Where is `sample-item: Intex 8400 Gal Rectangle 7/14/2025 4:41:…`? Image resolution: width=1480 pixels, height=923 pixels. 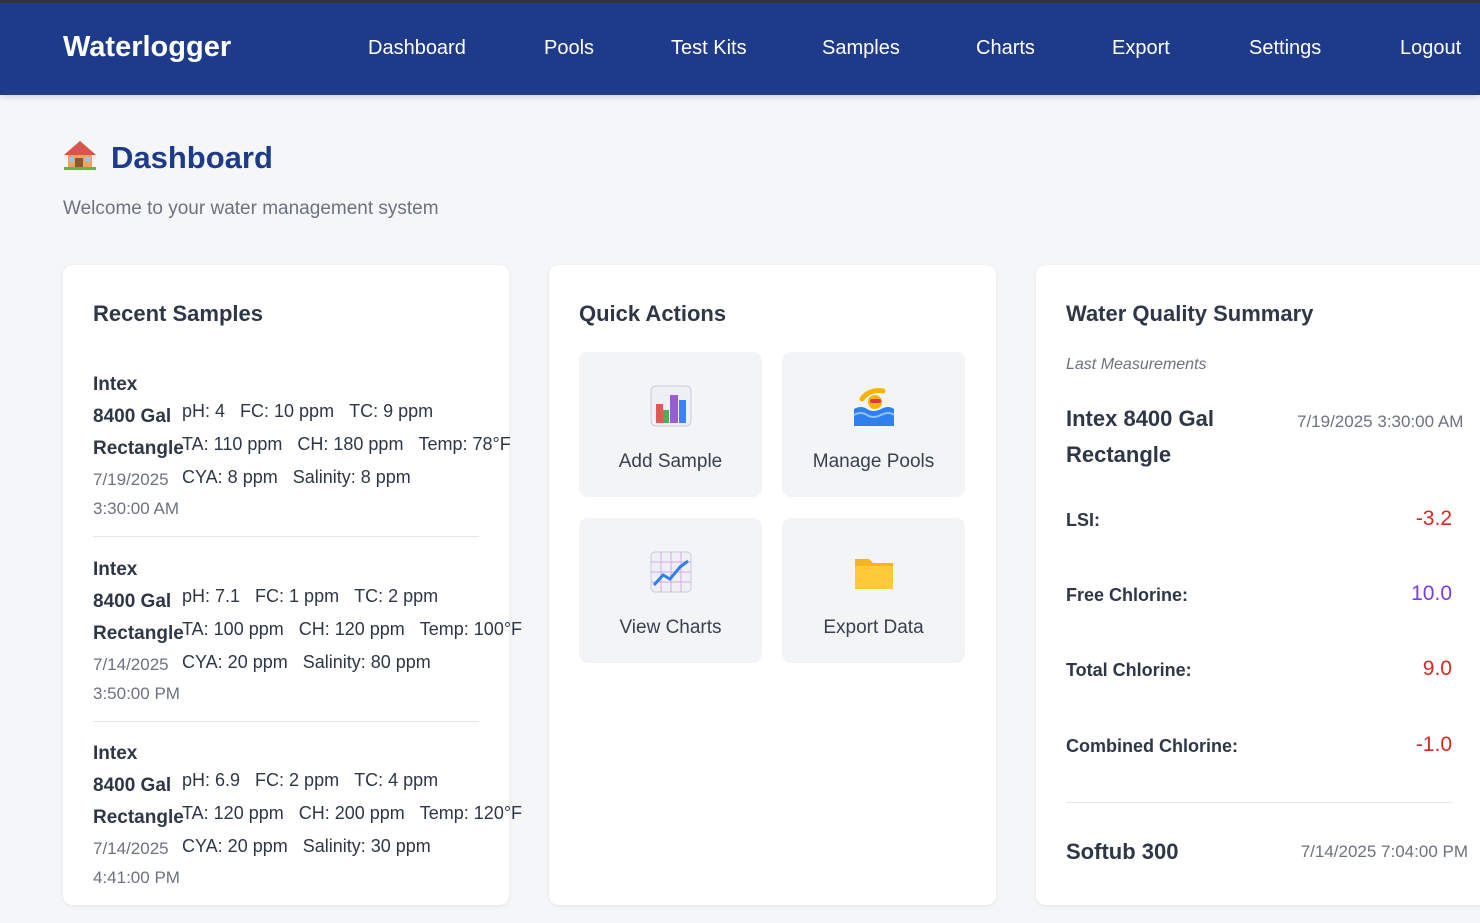
sample-item: Intex 8400 Gal Rectangle 7/14/2025 4:41:… is located at coordinates (307, 830).